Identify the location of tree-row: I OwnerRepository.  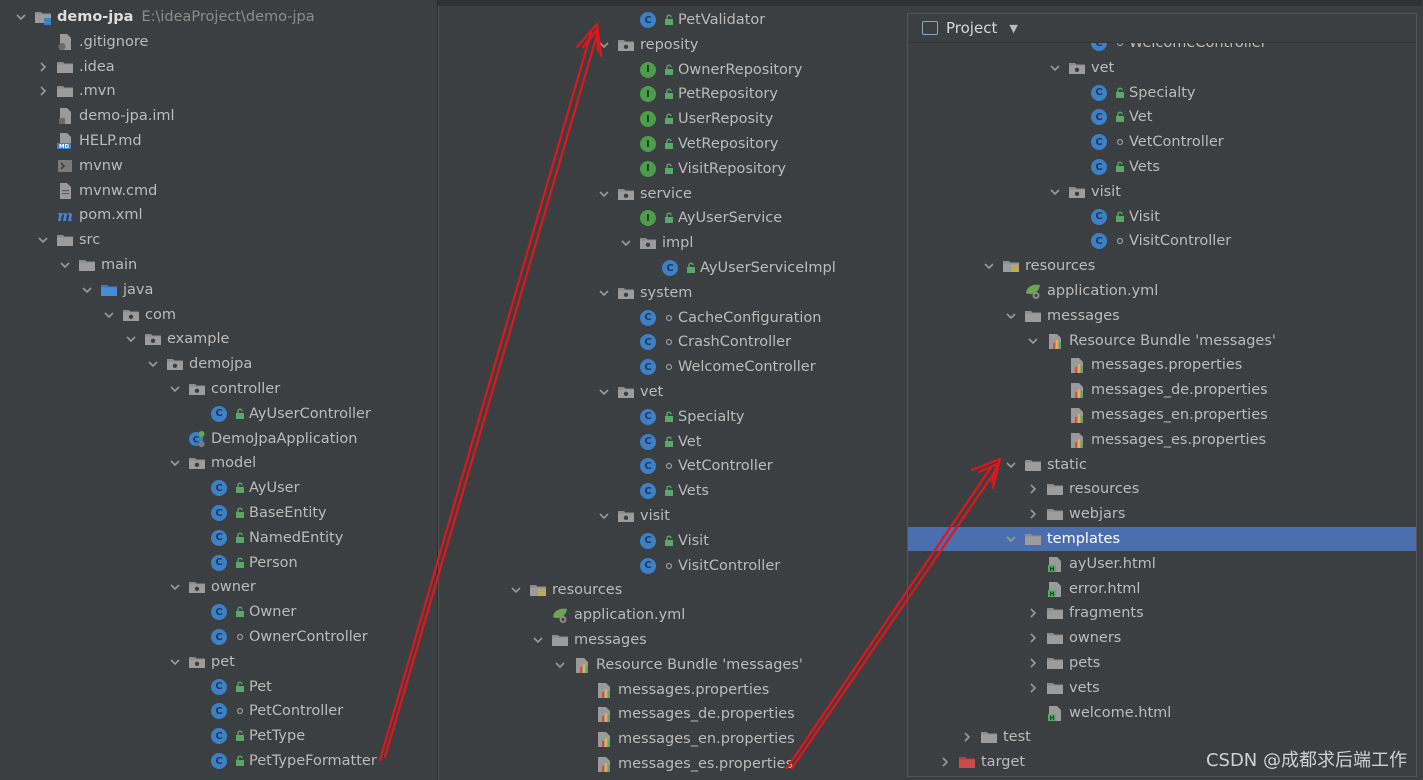
(674, 70).